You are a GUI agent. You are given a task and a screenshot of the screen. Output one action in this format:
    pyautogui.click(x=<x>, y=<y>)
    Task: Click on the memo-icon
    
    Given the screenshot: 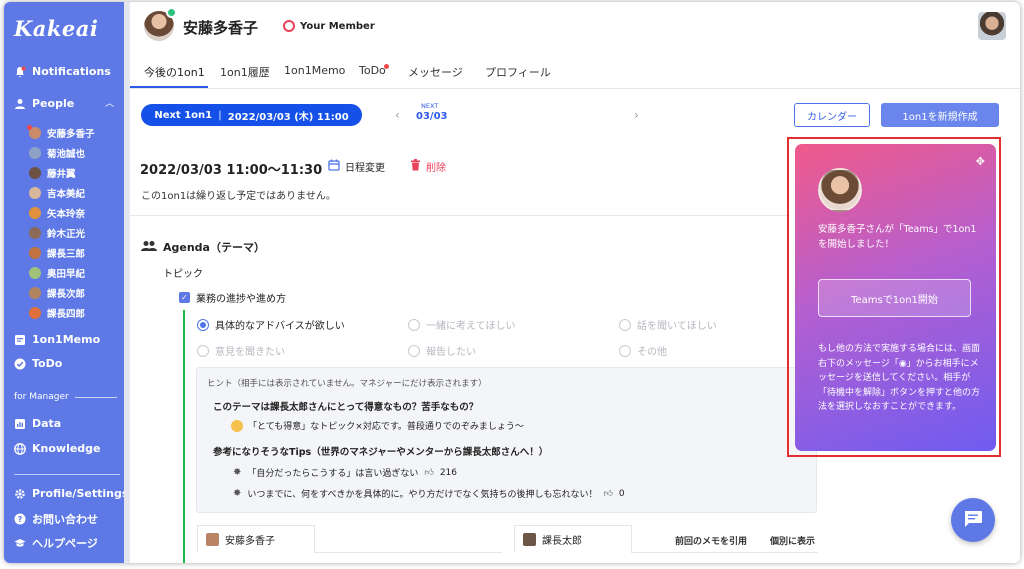 What is the action you would take?
    pyautogui.click(x=20, y=340)
    